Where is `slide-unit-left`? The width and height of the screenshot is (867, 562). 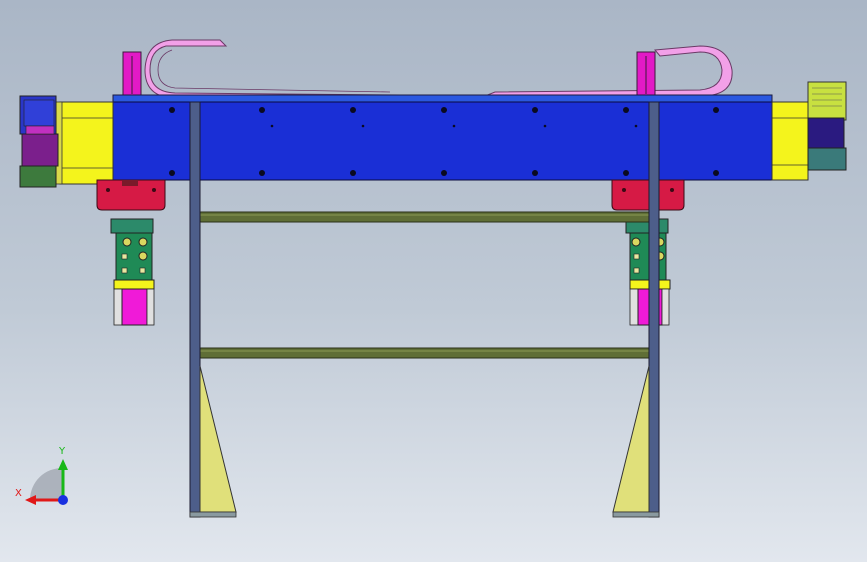 slide-unit-left is located at coordinates (132, 272).